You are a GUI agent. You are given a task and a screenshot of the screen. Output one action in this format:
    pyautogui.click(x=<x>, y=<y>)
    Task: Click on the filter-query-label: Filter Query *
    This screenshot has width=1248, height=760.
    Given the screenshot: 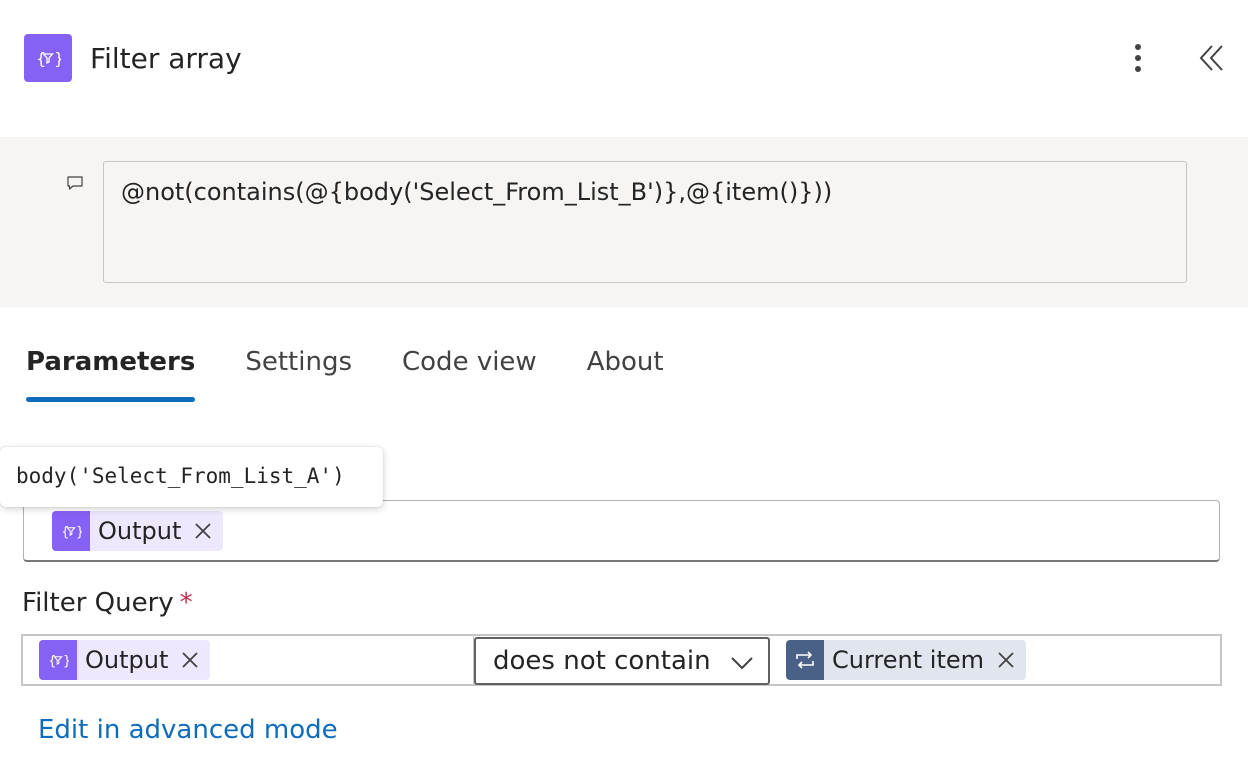 What is the action you would take?
    pyautogui.click(x=107, y=603)
    